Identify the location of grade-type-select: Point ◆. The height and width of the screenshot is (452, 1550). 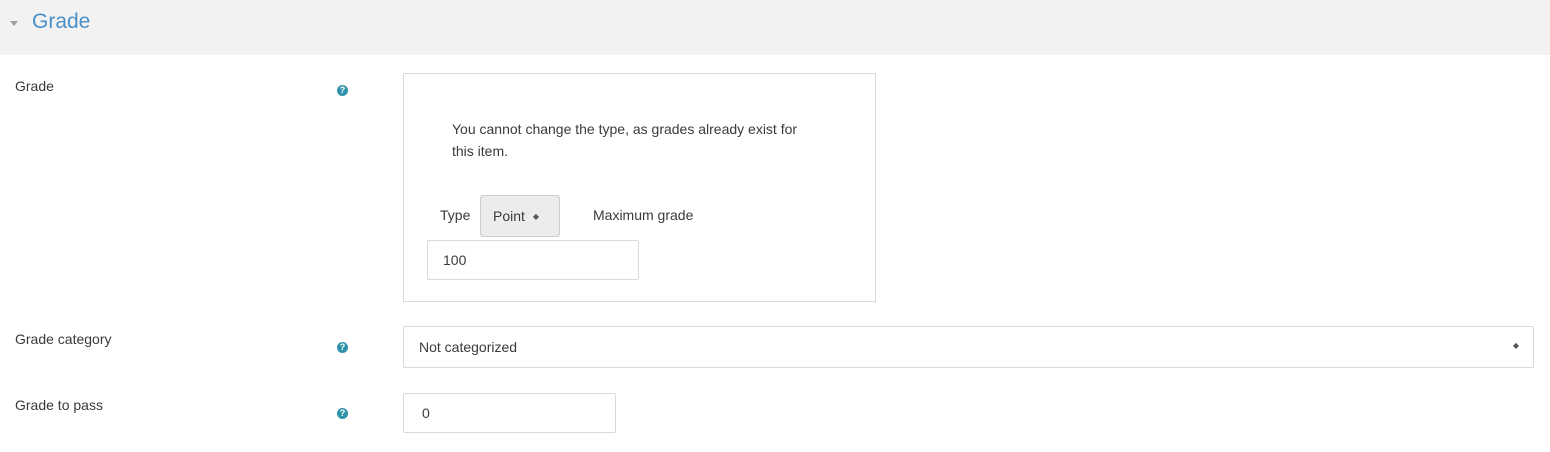
(520, 216).